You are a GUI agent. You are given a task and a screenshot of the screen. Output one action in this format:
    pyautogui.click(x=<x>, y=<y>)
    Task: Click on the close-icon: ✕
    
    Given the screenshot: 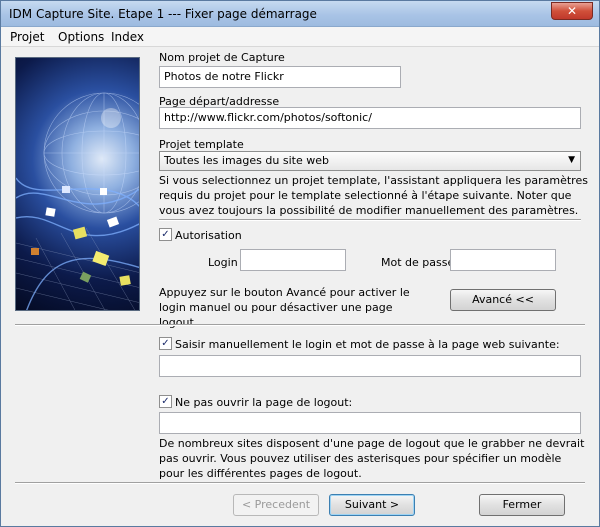 What is the action you would take?
    pyautogui.click(x=572, y=11)
    